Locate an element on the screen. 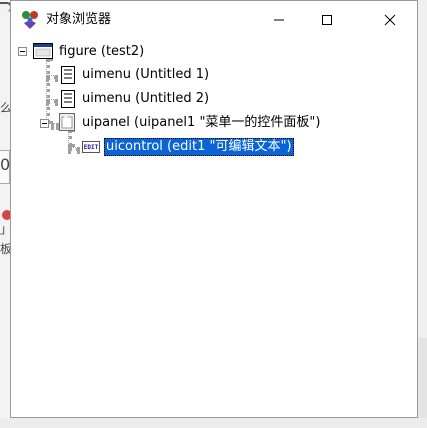 This screenshot has width=427, height=428. background-window-right-lower is located at coordinates (422, 383).